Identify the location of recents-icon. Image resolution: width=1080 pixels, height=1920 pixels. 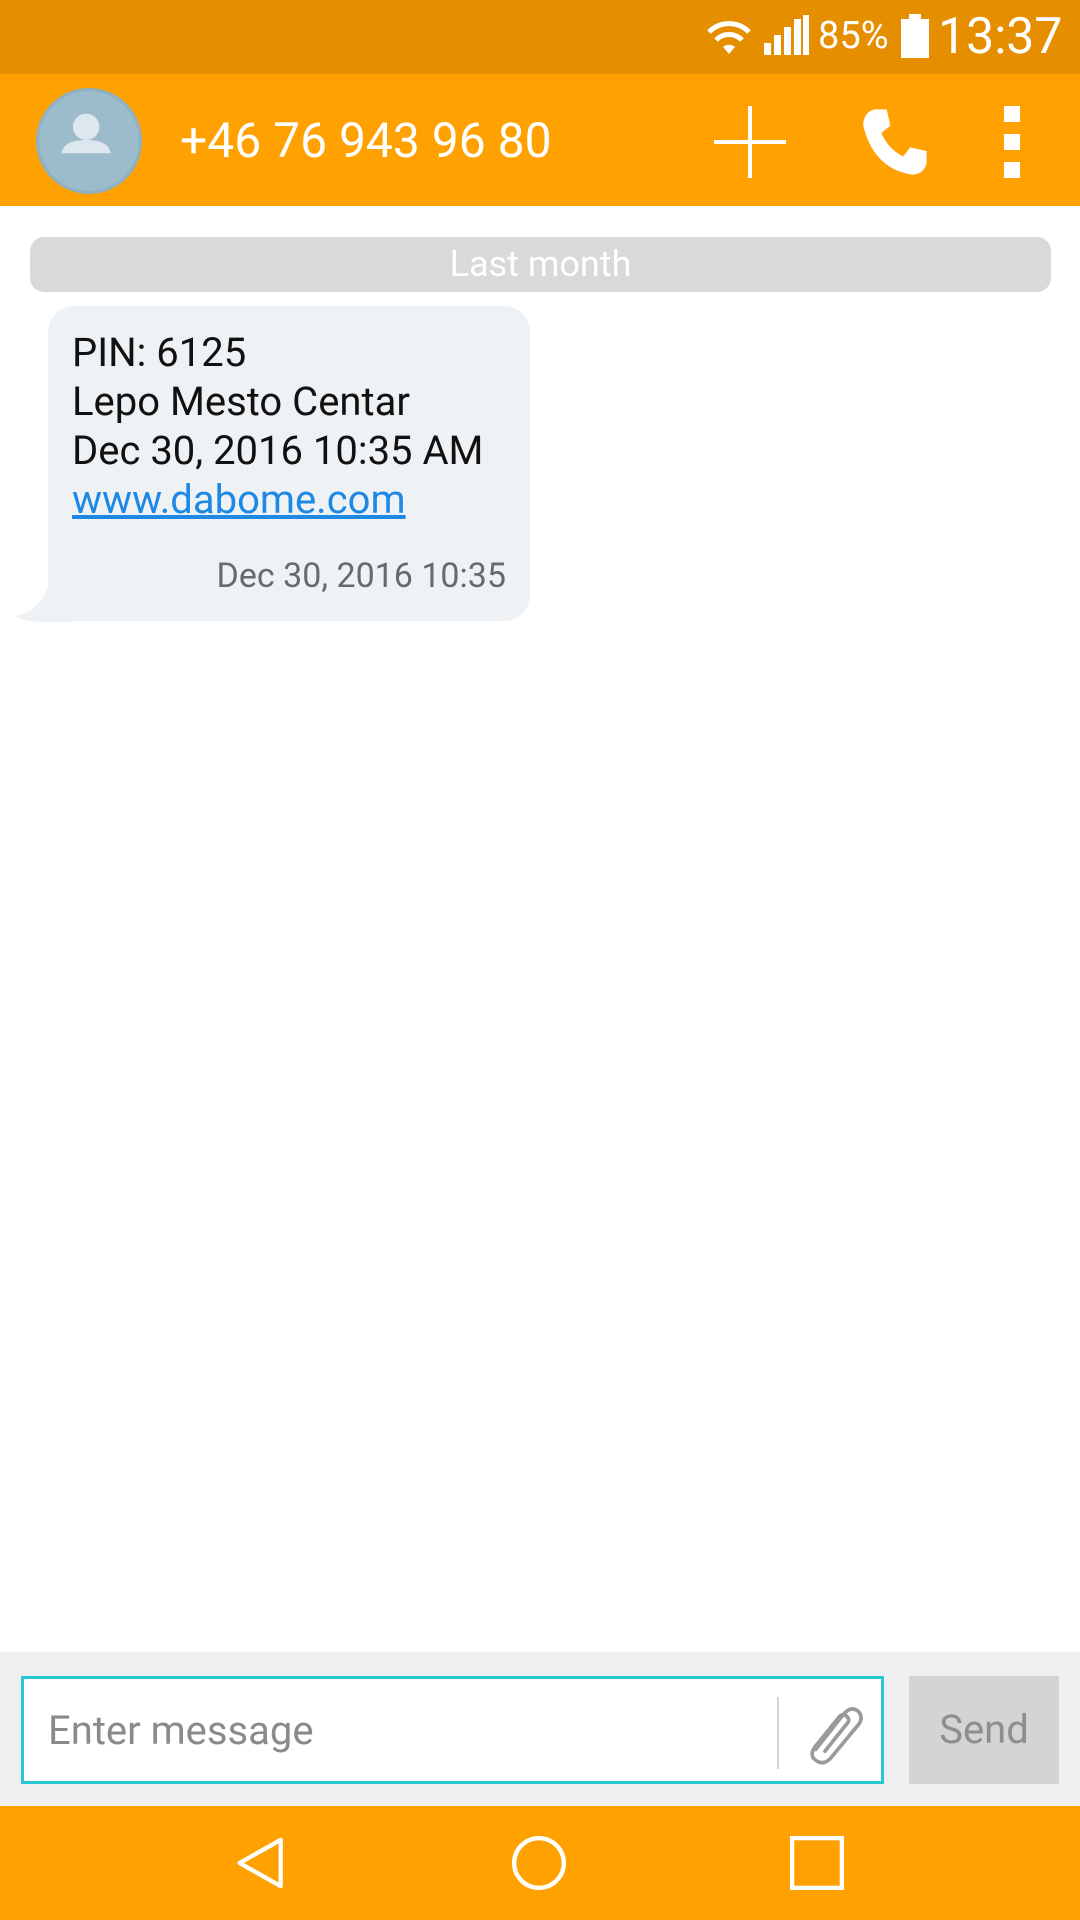
(817, 1863).